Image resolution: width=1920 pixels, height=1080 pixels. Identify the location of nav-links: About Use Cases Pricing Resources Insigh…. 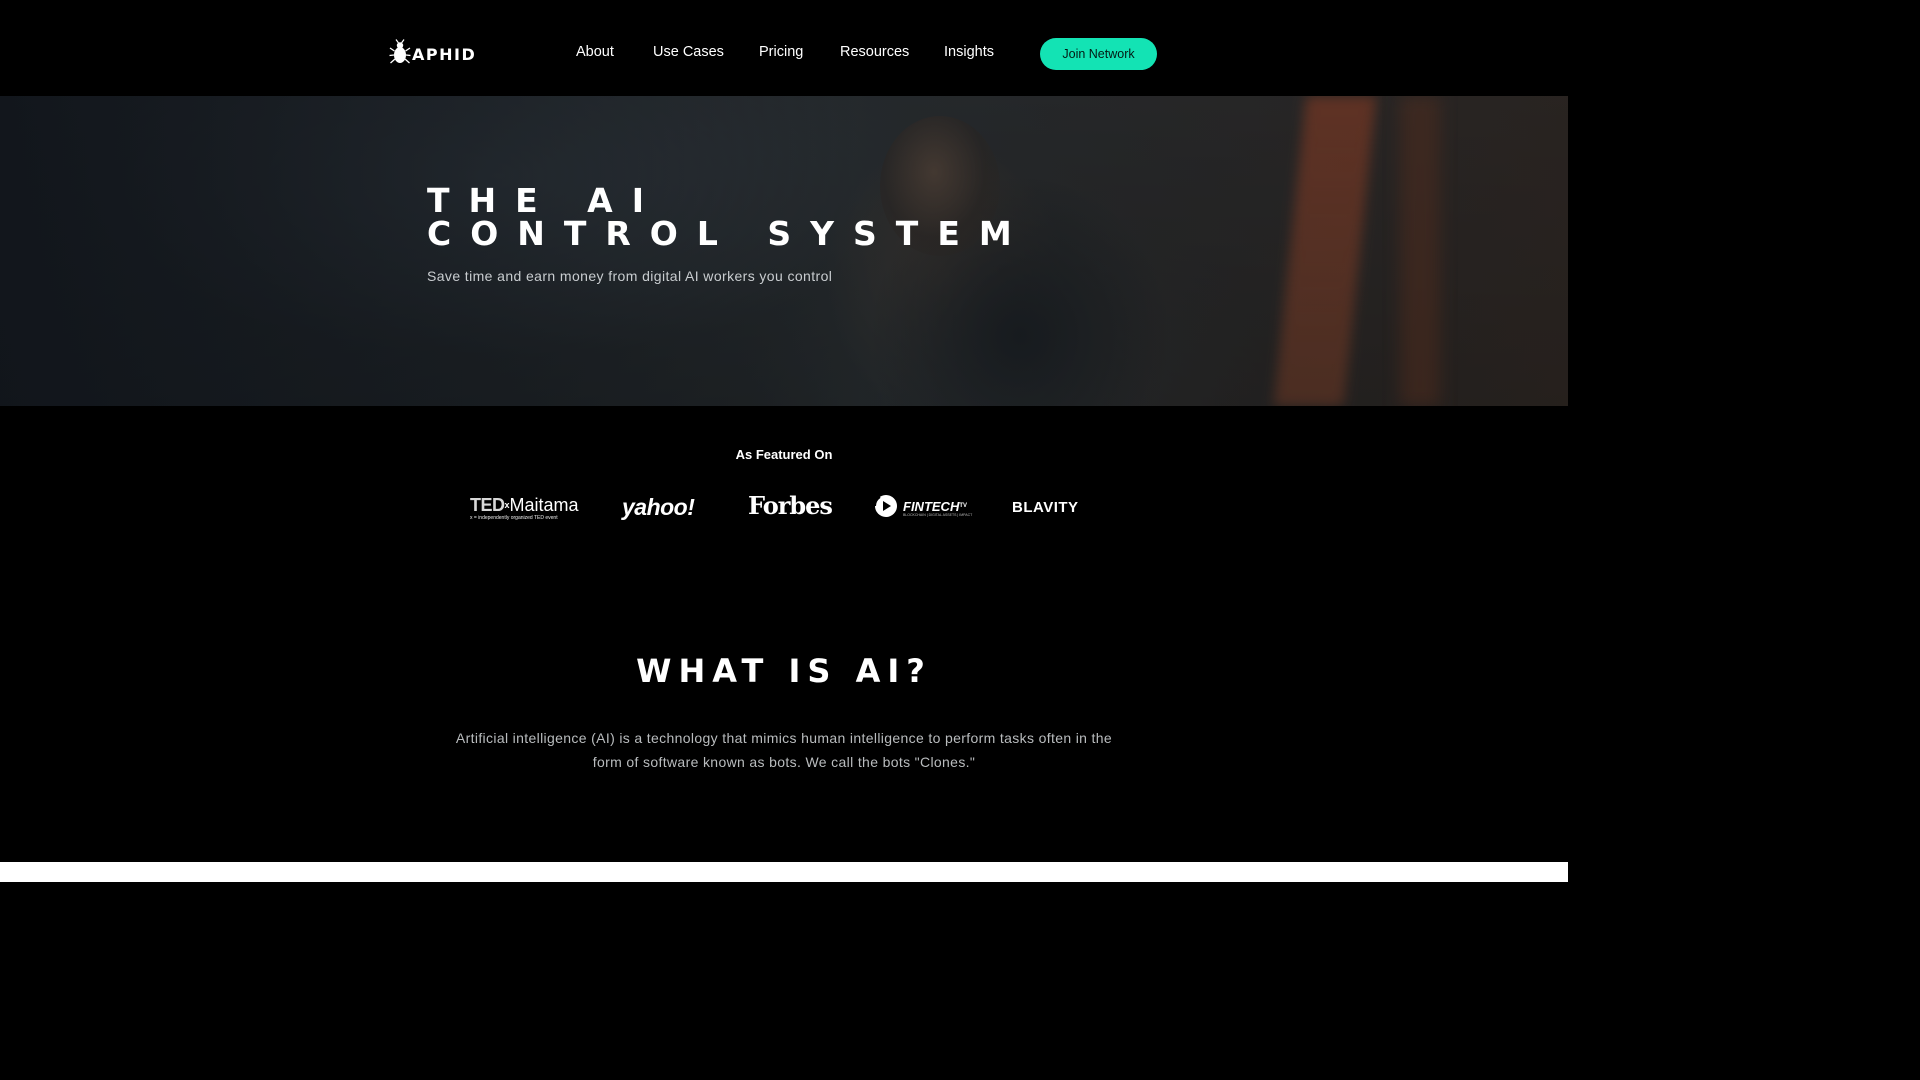
(784, 54).